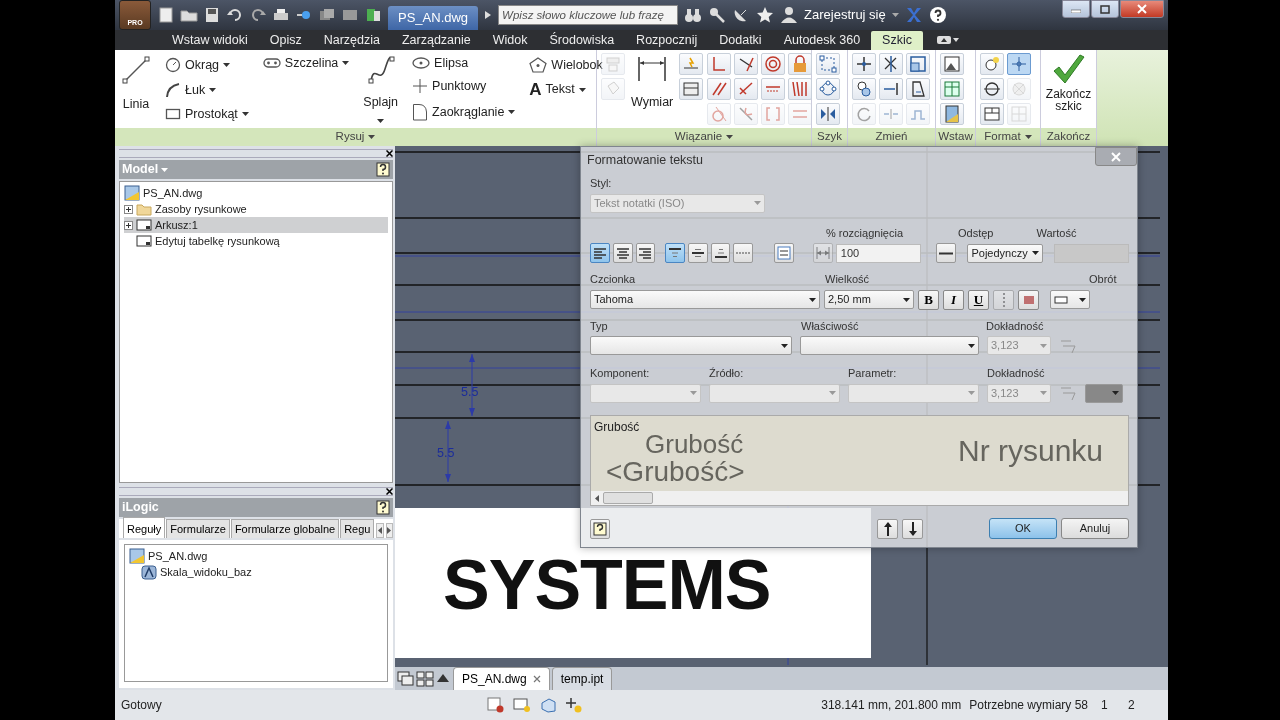 Image resolution: width=1280 pixels, height=720 pixels. I want to click on logo-text: SYSTEMS, so click(607, 585).